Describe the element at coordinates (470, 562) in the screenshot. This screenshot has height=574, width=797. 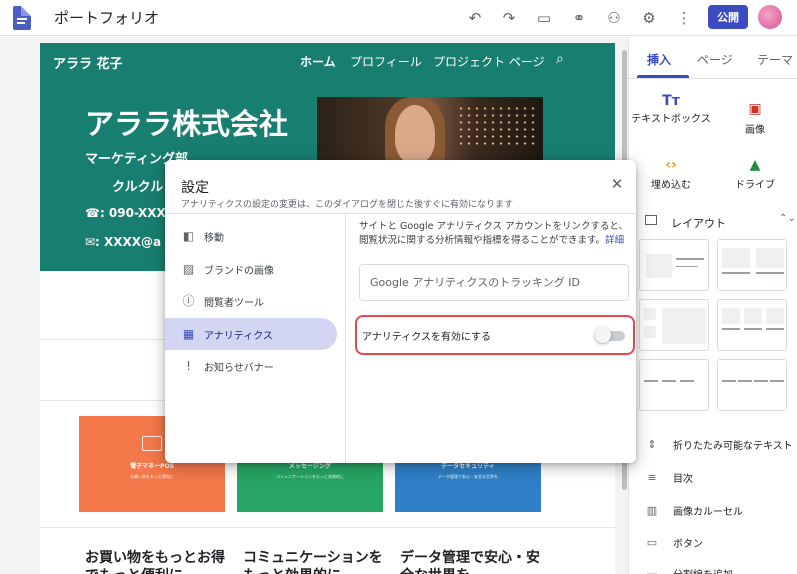
I see `card-heading: データ管理で安心・安全な世界を` at that location.